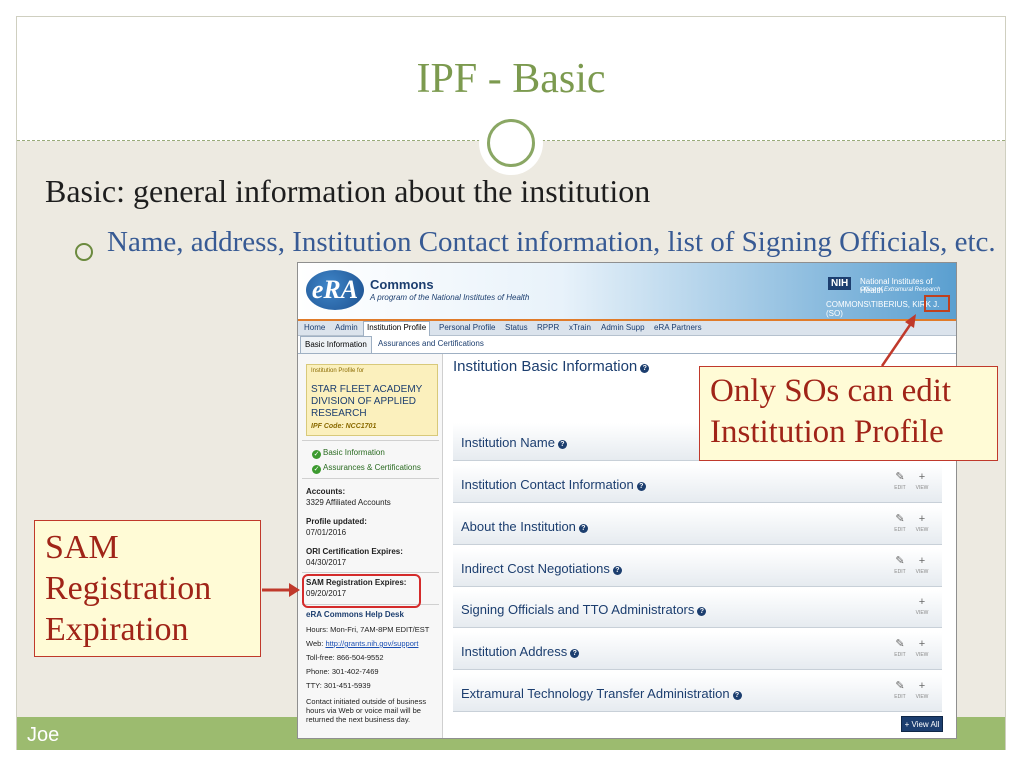  What do you see at coordinates (326, 491) in the screenshot?
I see `accounts-label: Accounts:` at bounding box center [326, 491].